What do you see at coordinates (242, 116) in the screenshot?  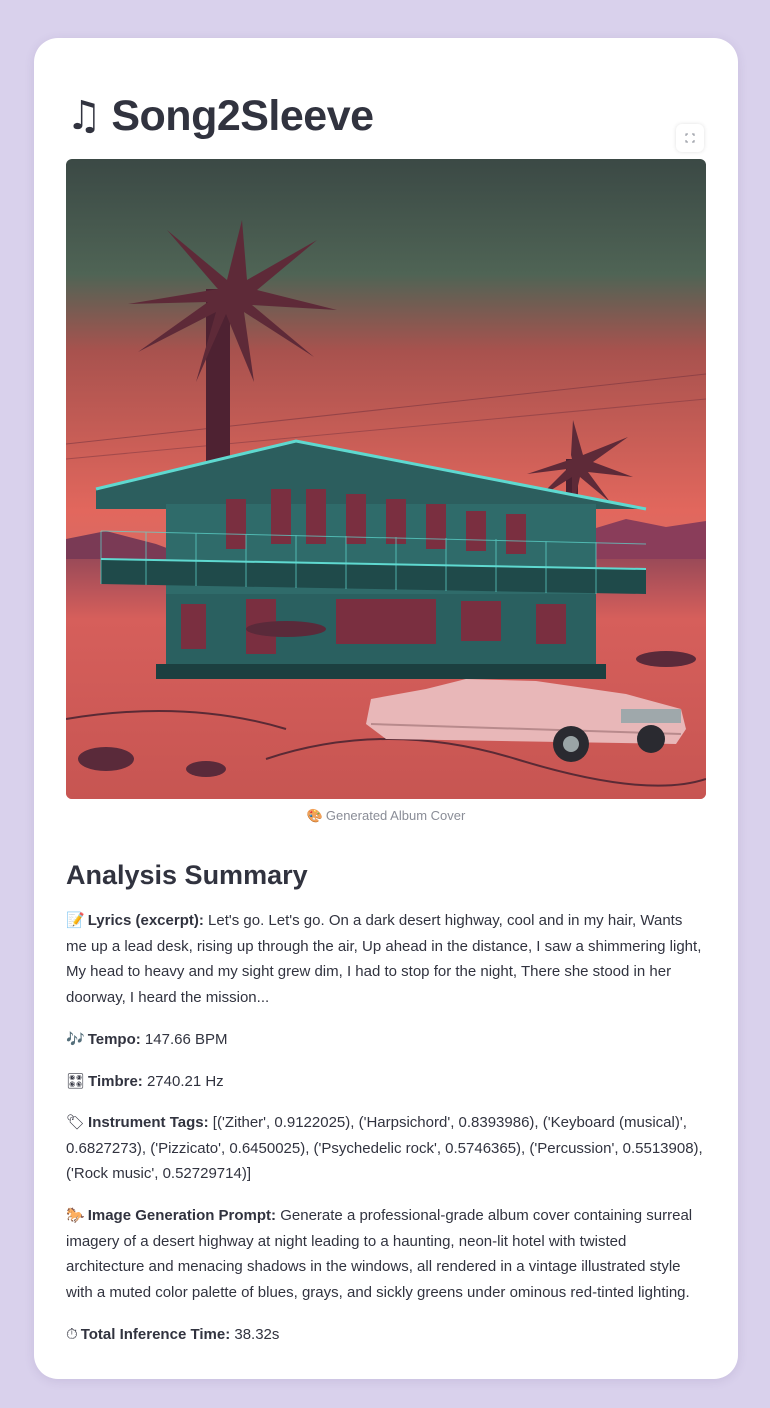 I see `page-title-text: Song2Sleeve` at bounding box center [242, 116].